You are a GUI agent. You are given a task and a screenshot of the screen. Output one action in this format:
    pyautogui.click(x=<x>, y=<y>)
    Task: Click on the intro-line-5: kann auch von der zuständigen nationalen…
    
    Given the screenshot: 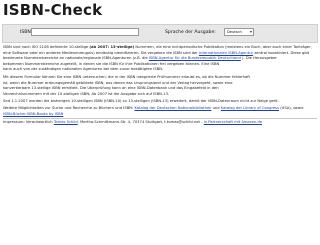 What is the action you would take?
    pyautogui.click(x=83, y=69)
    